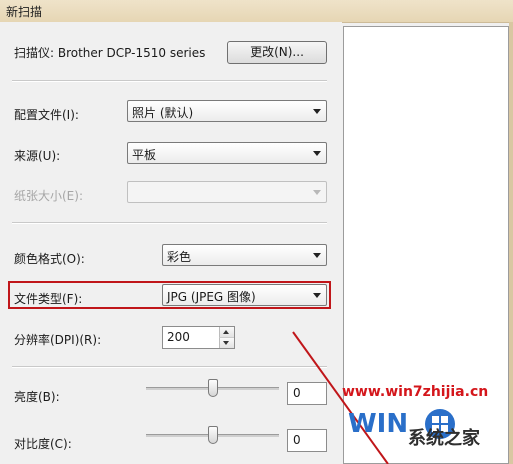  What do you see at coordinates (444, 438) in the screenshot?
I see `watermark-site-name: 系统之家` at bounding box center [444, 438].